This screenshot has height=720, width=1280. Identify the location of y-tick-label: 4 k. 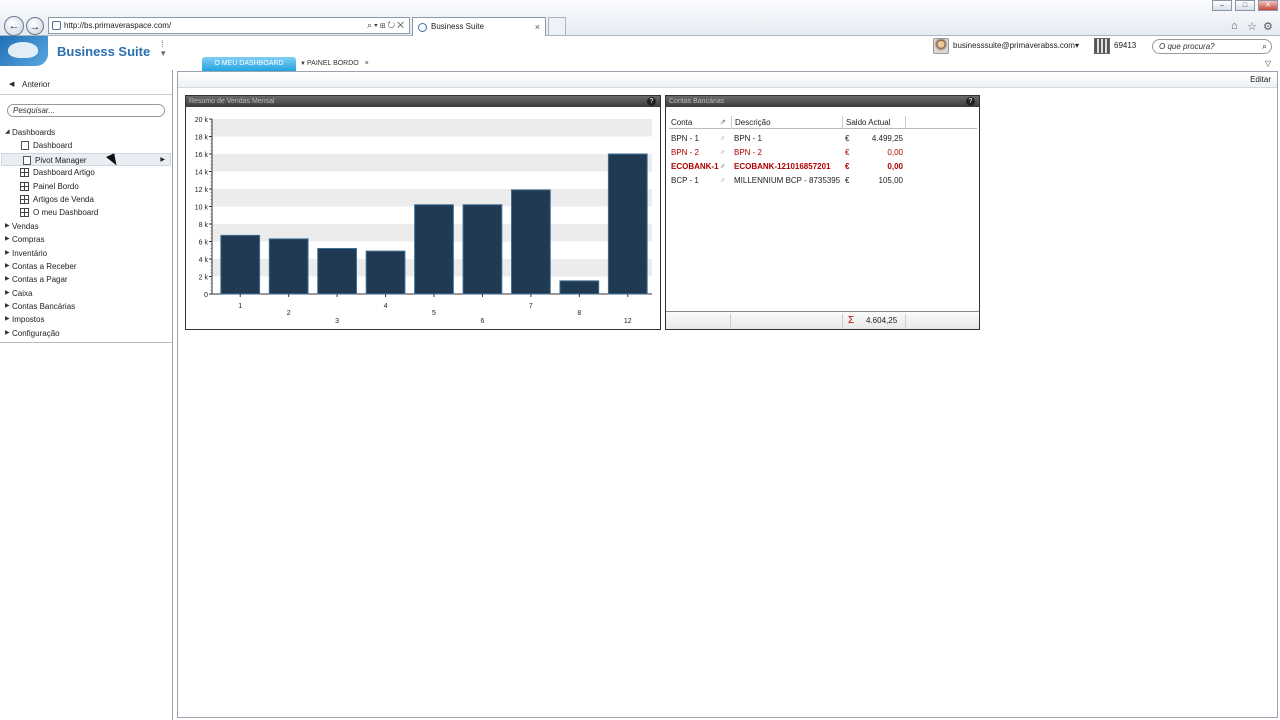
(204, 260).